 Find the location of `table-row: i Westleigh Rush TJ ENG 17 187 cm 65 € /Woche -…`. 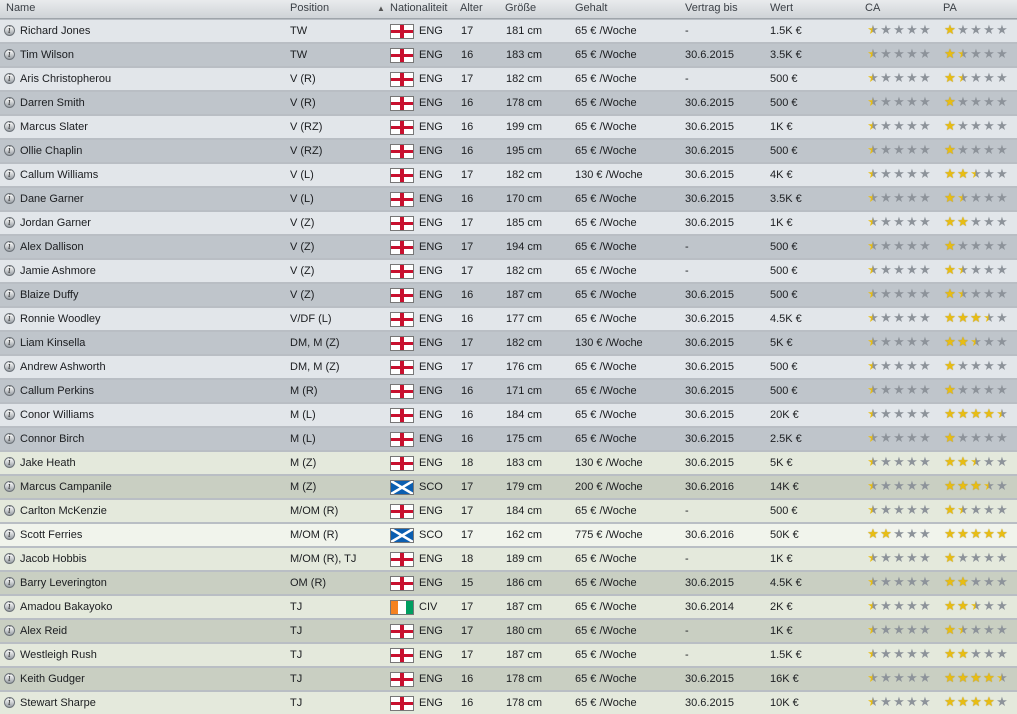

table-row: i Westleigh Rush TJ ENG 17 187 cm 65 € /Woche -… is located at coordinates (508, 655).